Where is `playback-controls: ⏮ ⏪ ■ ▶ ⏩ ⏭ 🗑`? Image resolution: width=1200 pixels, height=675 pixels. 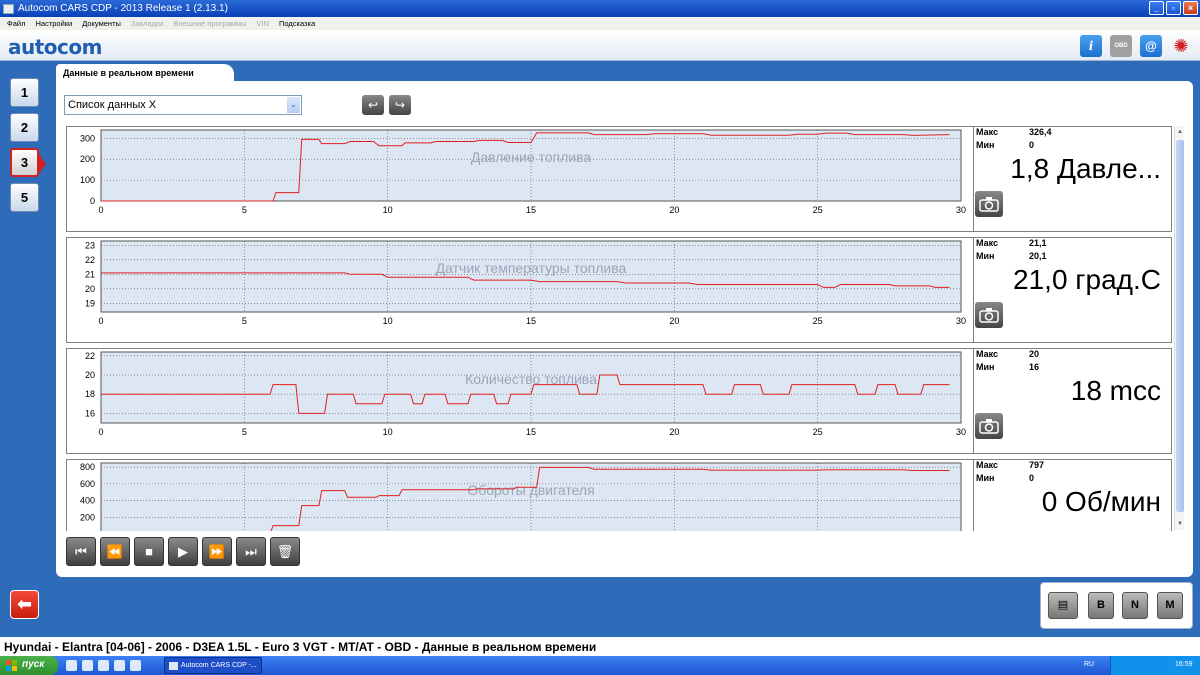
playback-controls: ⏮ ⏪ ■ ▶ ⏩ ⏭ 🗑 is located at coordinates (183, 551).